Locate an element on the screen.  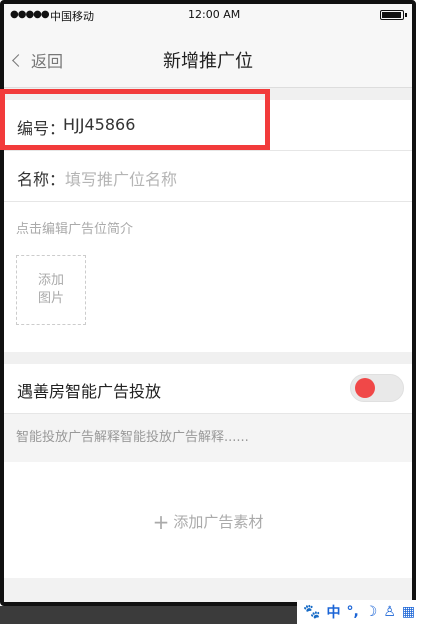
toggle-knob is located at coordinates (365, 388).